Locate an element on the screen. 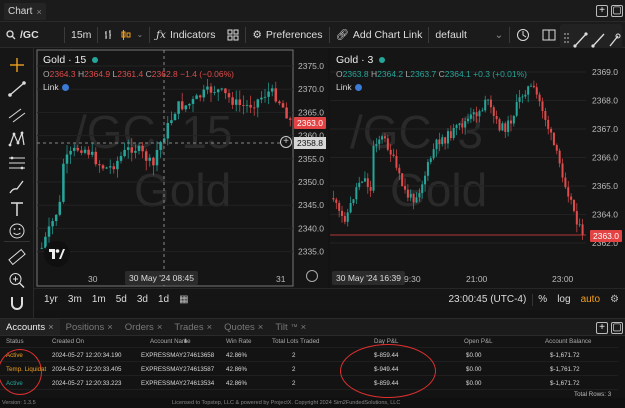  auto-toggle: auto is located at coordinates (590, 299).